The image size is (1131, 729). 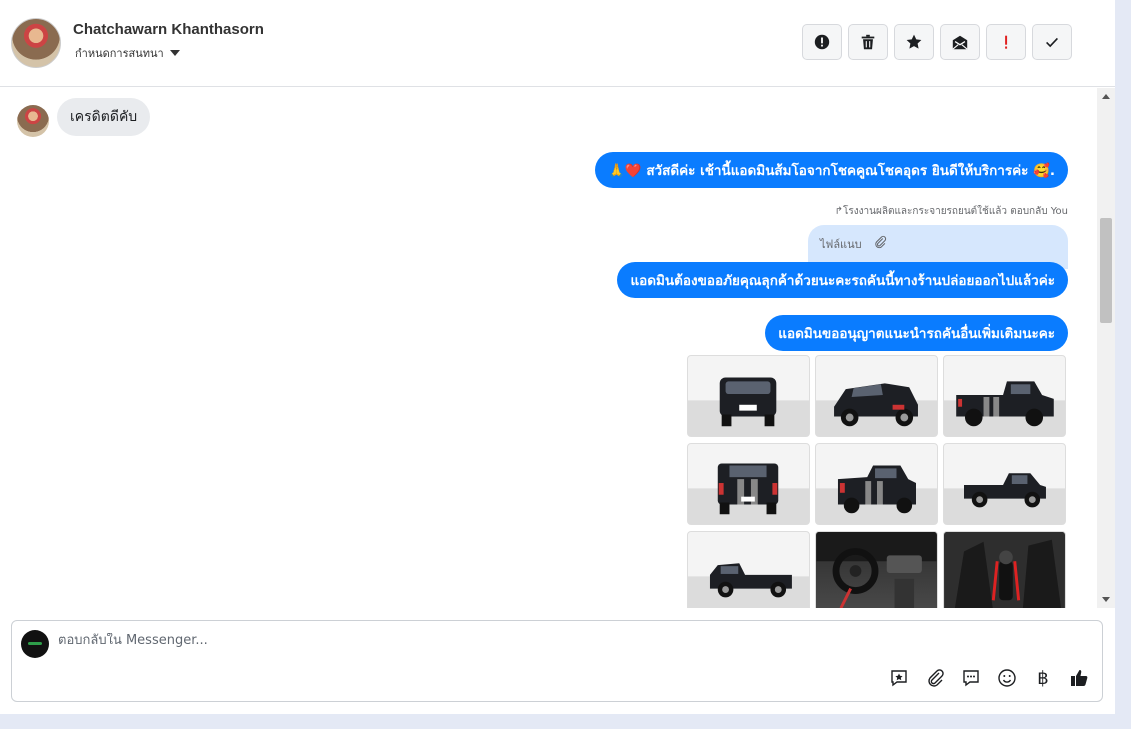 I want to click on star-icon, so click(x=914, y=41).